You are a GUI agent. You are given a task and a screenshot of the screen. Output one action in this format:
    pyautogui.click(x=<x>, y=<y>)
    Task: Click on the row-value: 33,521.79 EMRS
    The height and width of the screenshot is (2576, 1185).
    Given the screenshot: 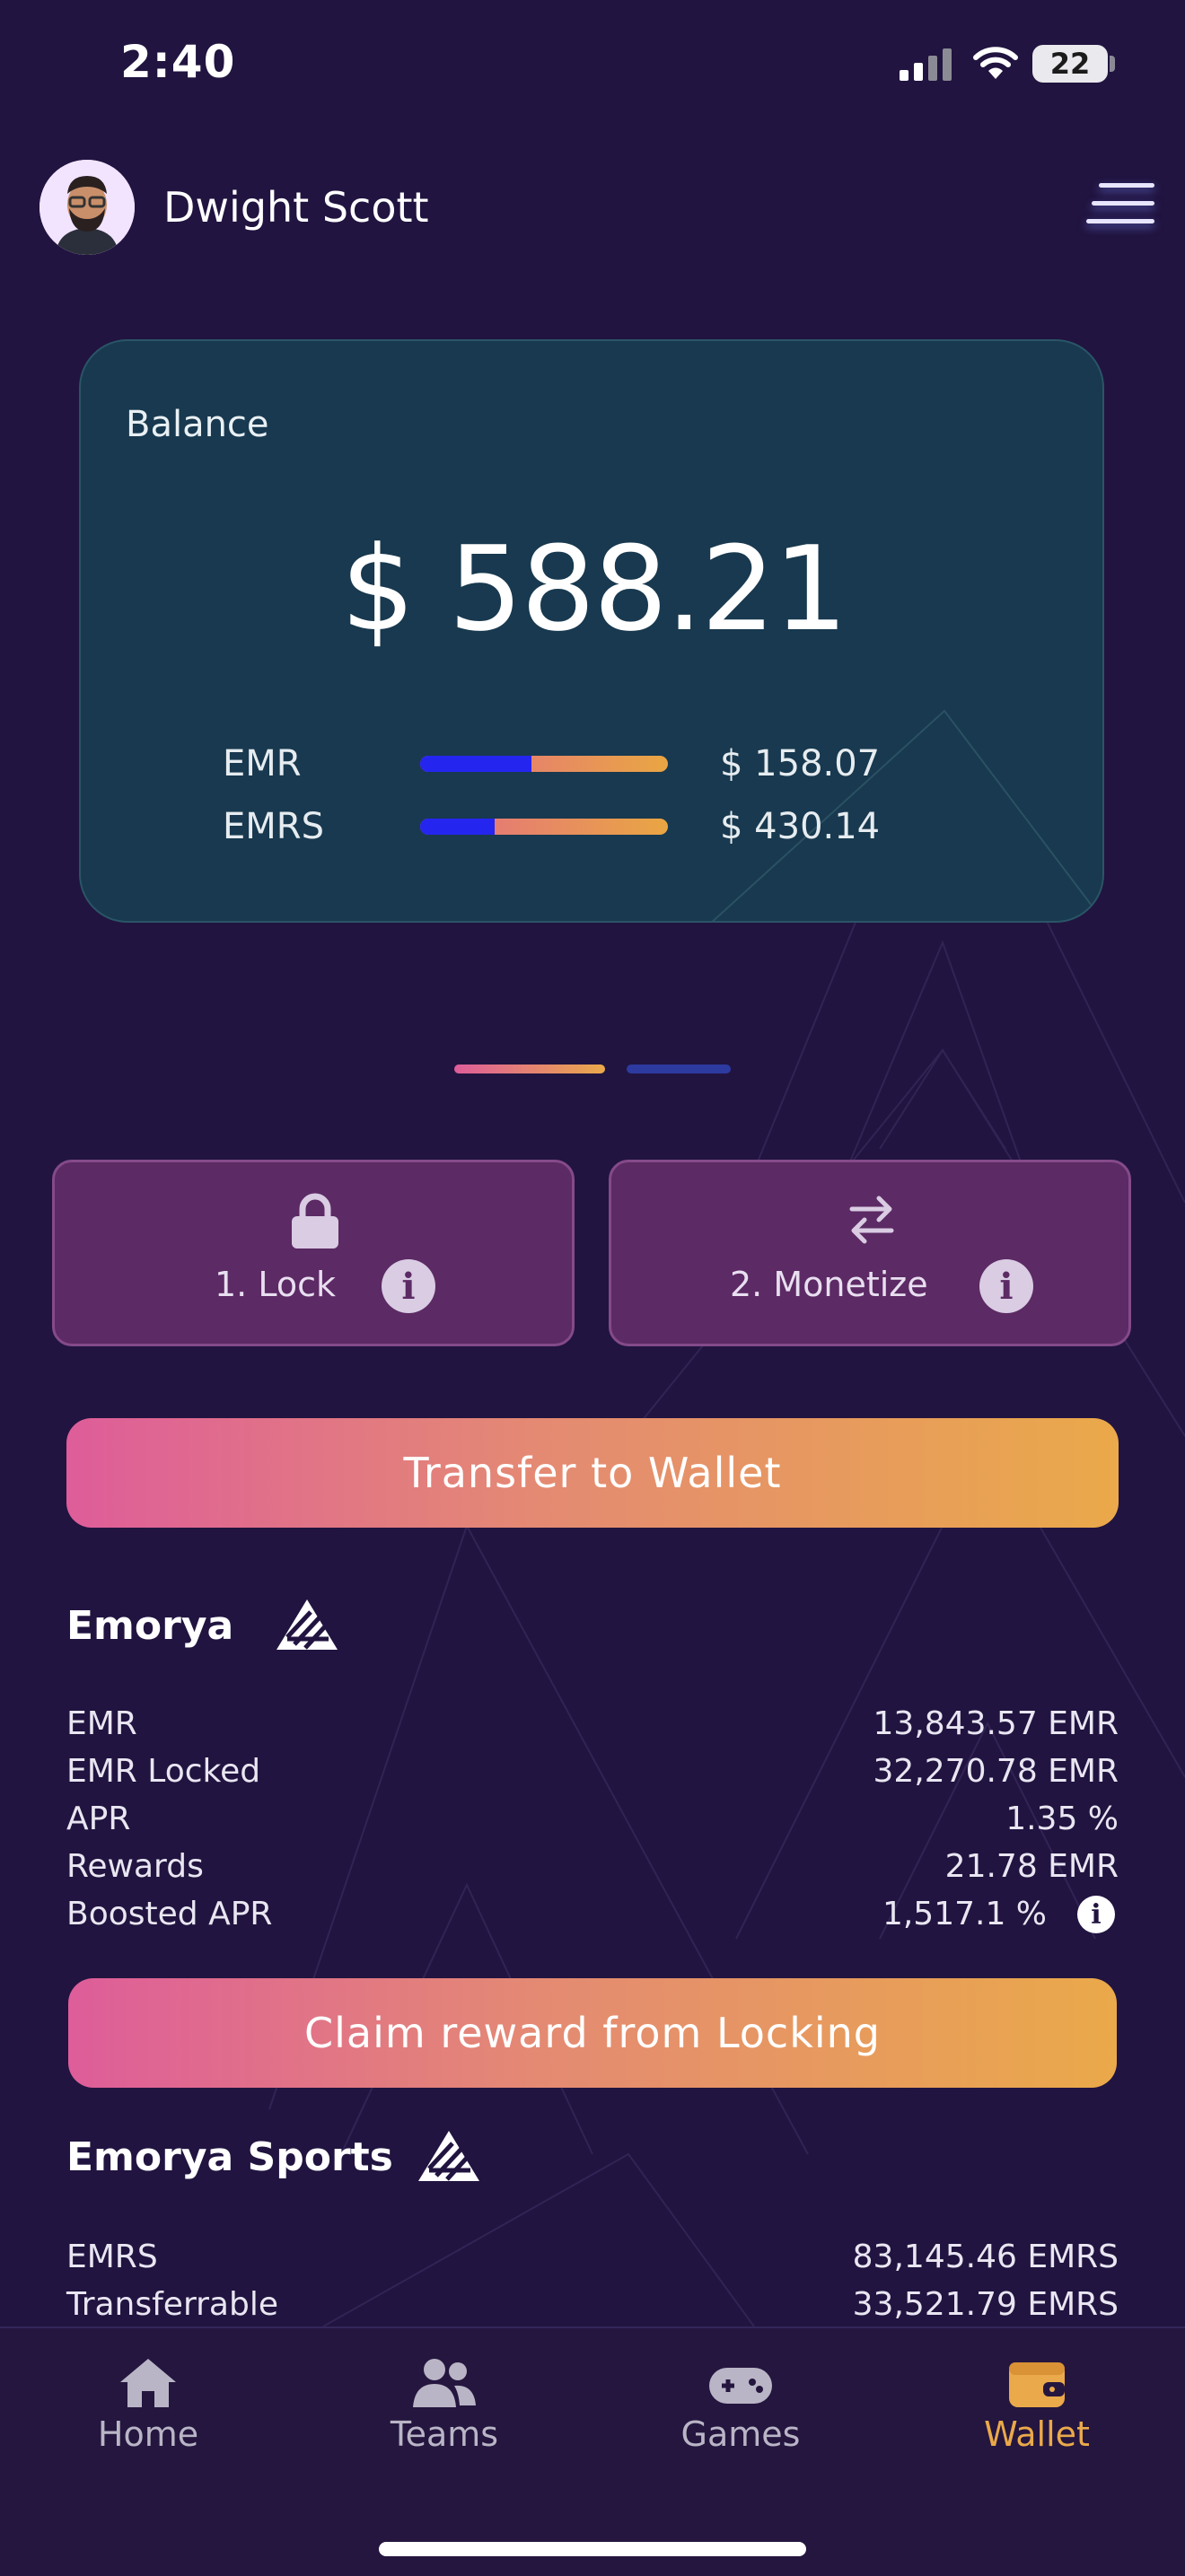 What is the action you would take?
    pyautogui.click(x=985, y=2304)
    